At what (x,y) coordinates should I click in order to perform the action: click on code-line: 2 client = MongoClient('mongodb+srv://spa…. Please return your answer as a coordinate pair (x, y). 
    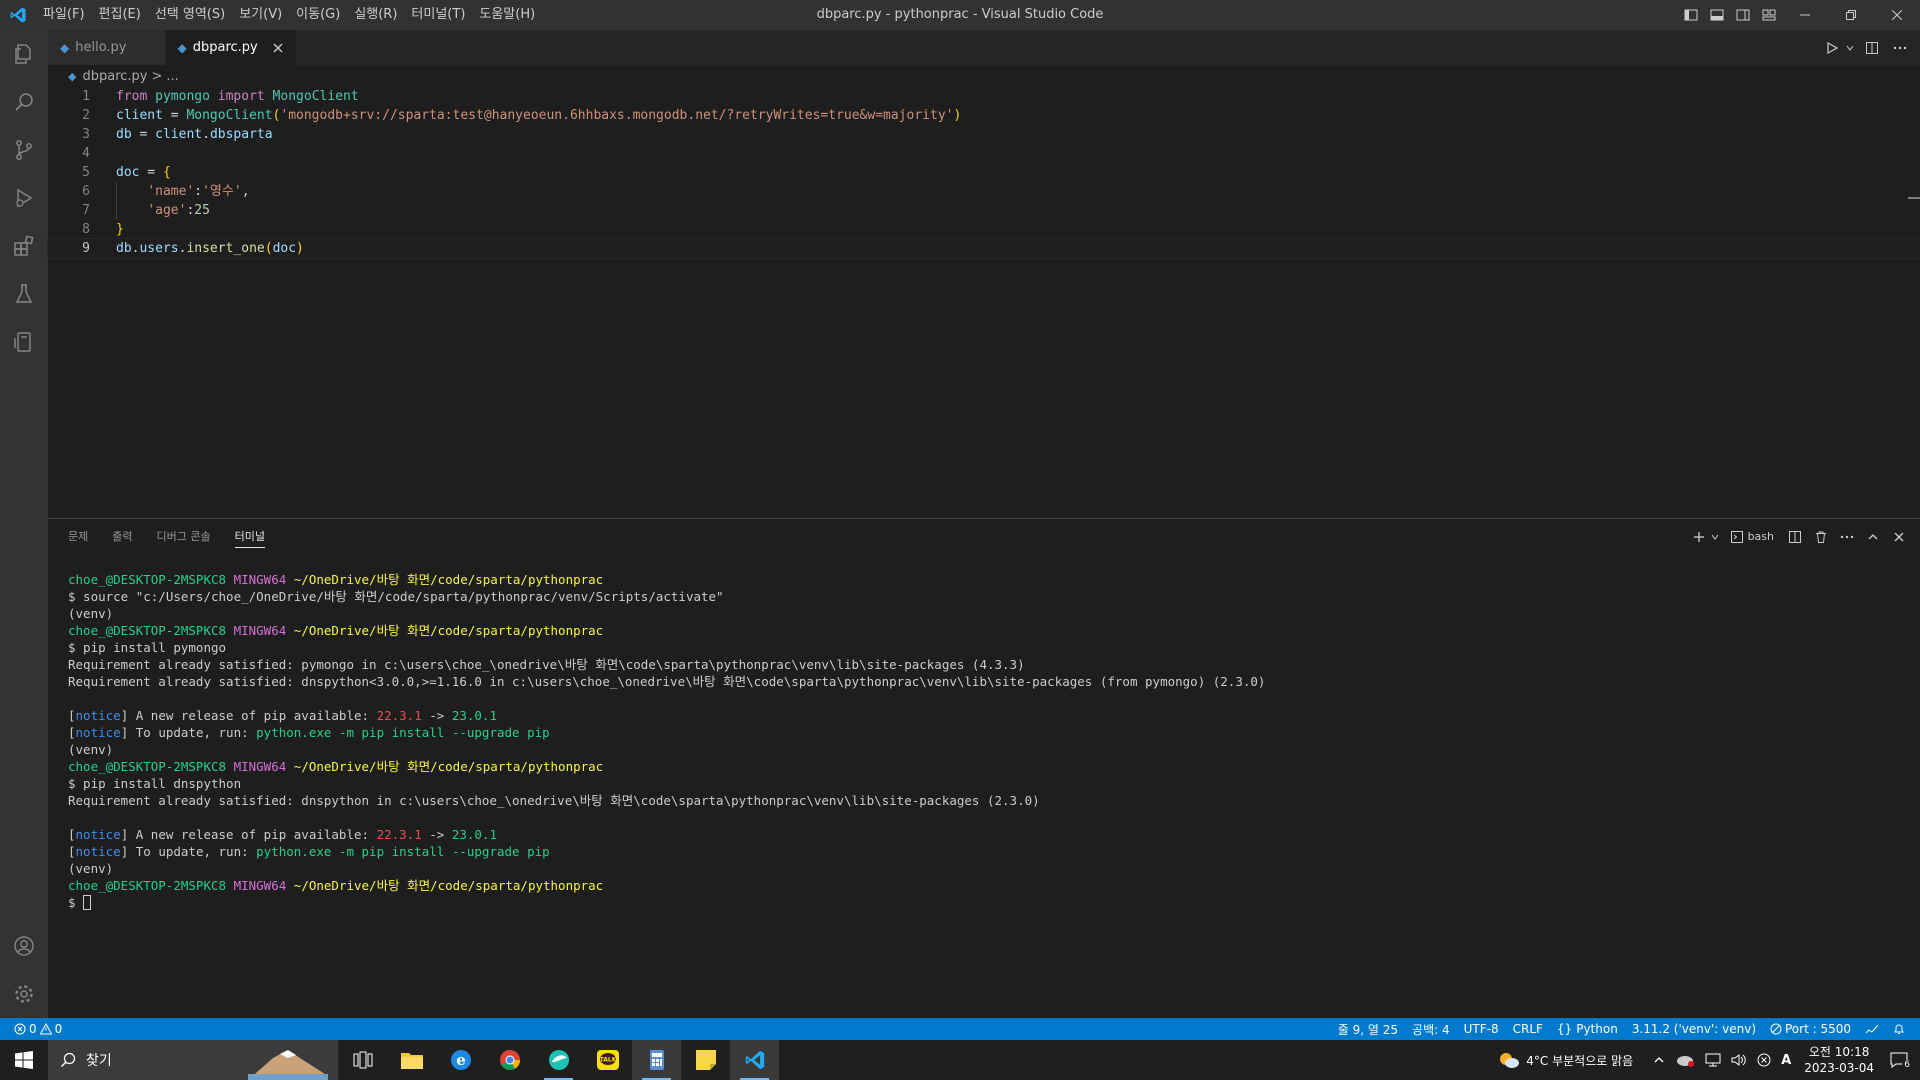
    Looking at the image, I should click on (984, 115).